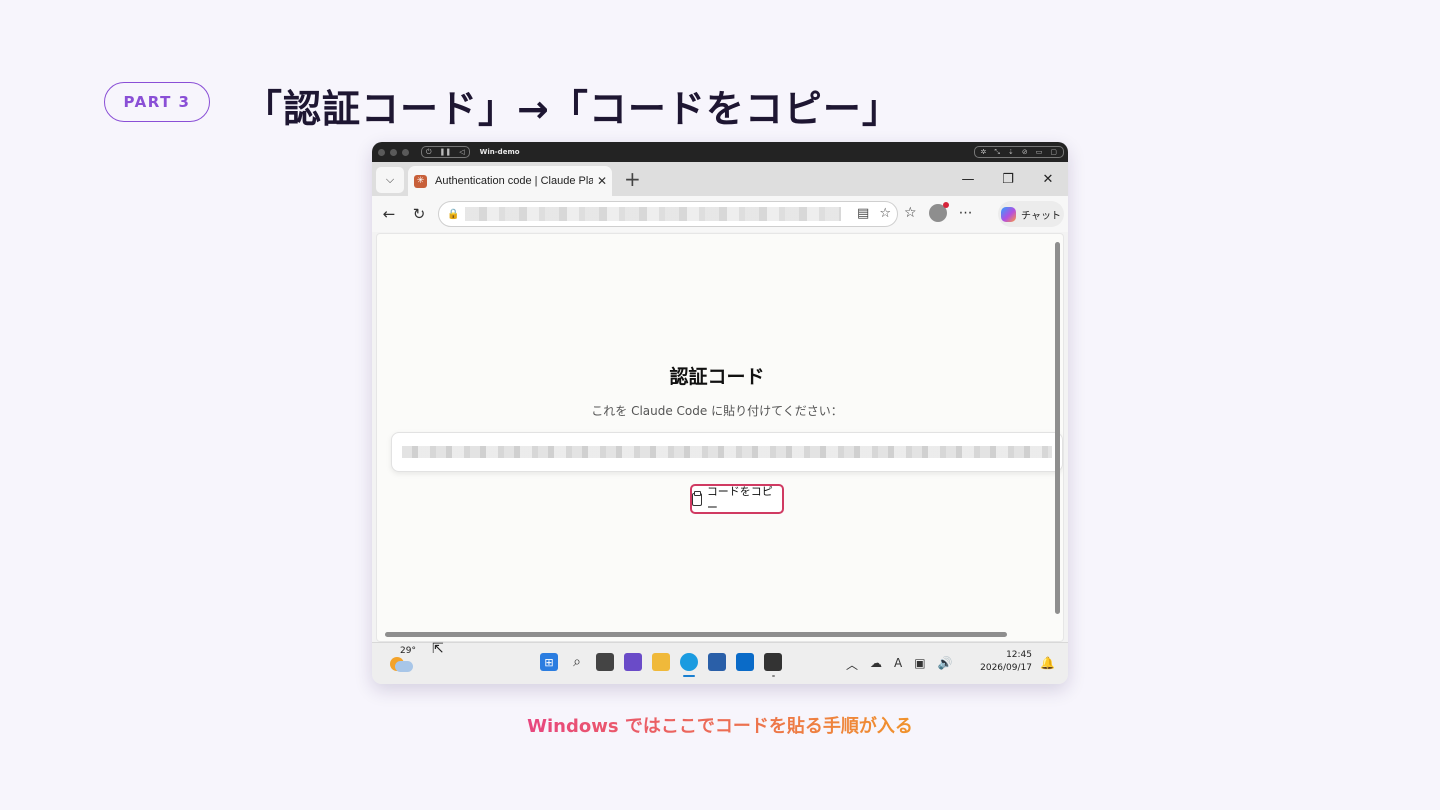  Describe the element at coordinates (1039, 152) in the screenshot. I see `folder-icon: ▭` at that location.